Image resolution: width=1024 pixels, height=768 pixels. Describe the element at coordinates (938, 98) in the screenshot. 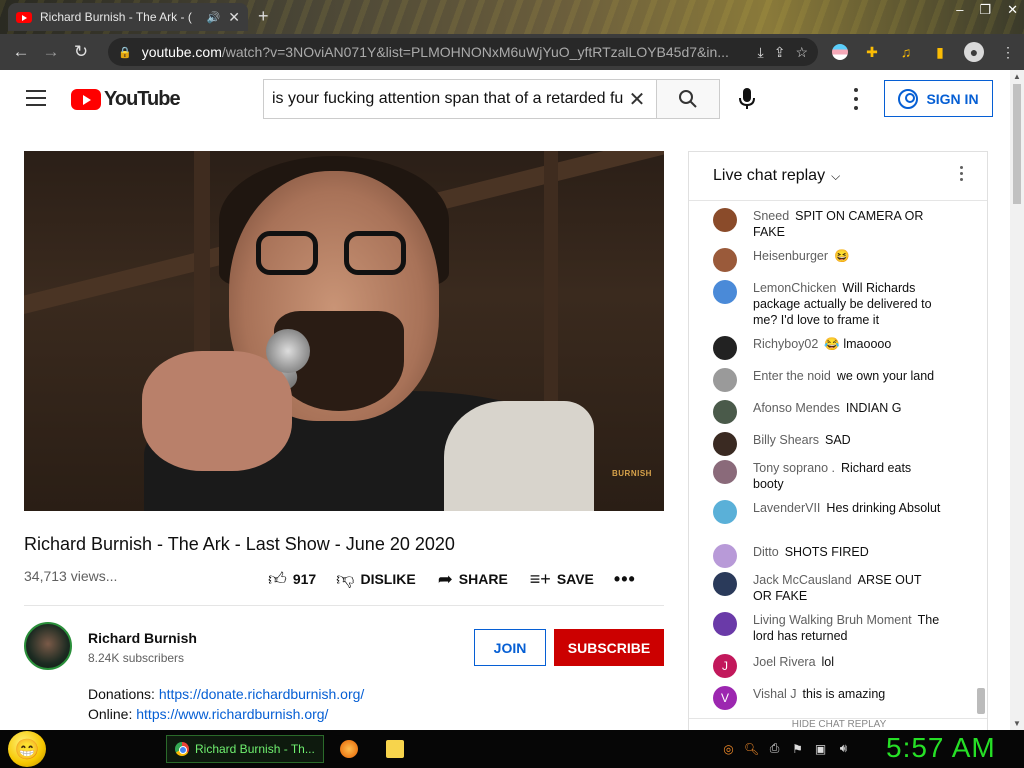

I see `sign-in-button: SIGN IN` at that location.